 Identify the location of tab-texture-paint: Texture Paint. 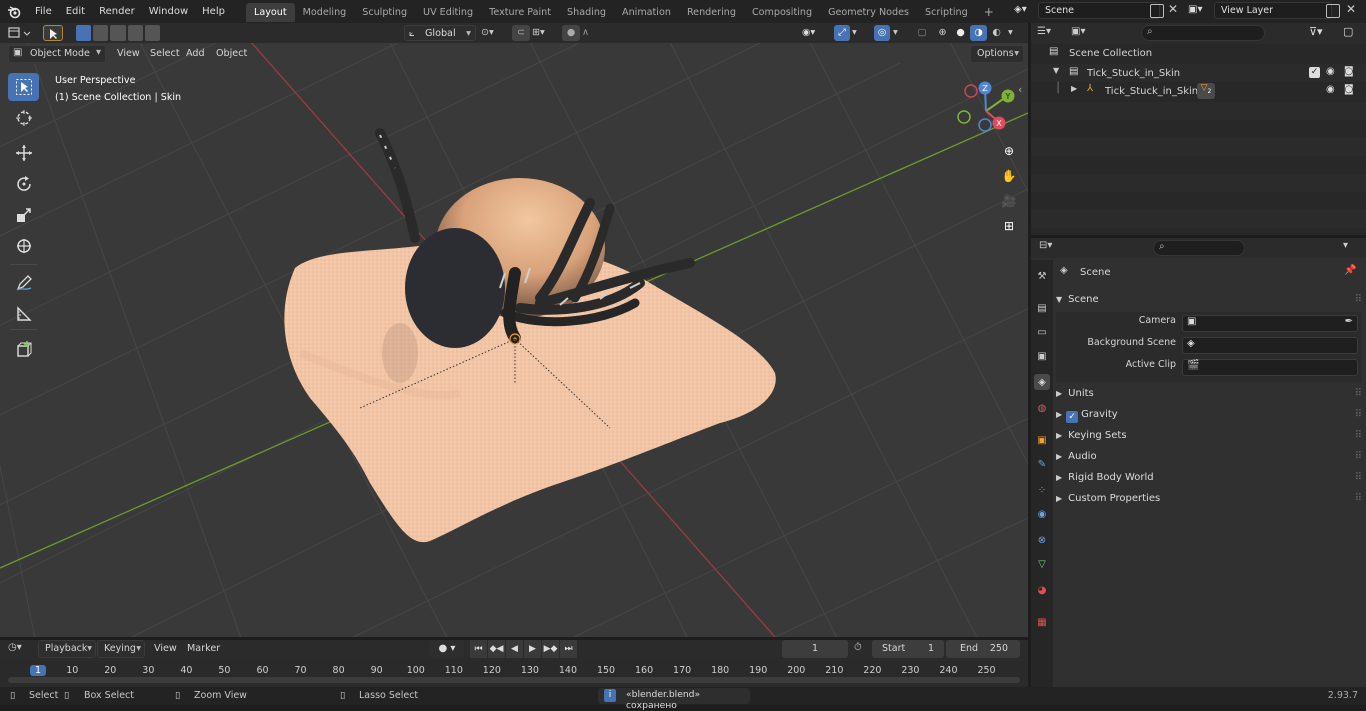
(520, 12).